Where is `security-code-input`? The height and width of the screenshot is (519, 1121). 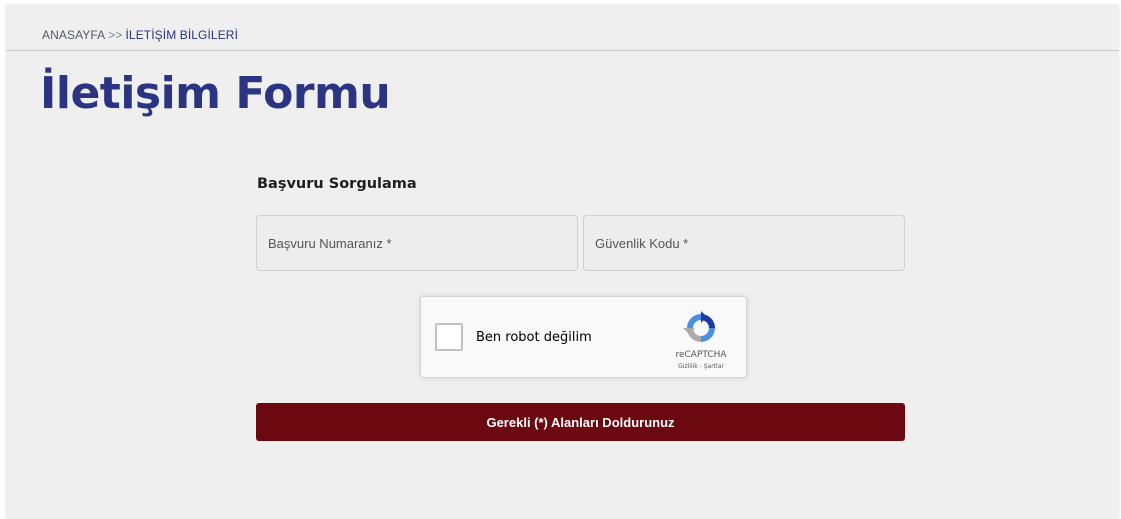 security-code-input is located at coordinates (744, 243).